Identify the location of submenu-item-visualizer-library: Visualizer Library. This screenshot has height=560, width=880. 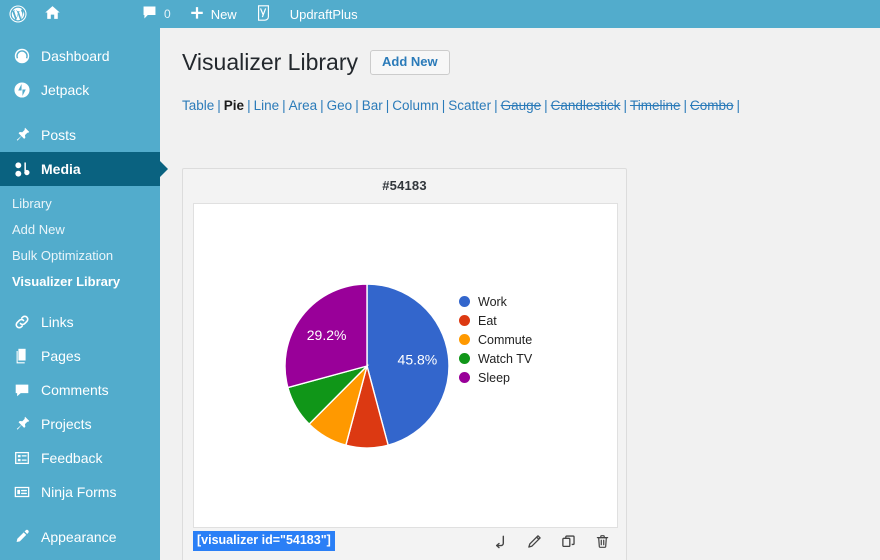
(80, 282).